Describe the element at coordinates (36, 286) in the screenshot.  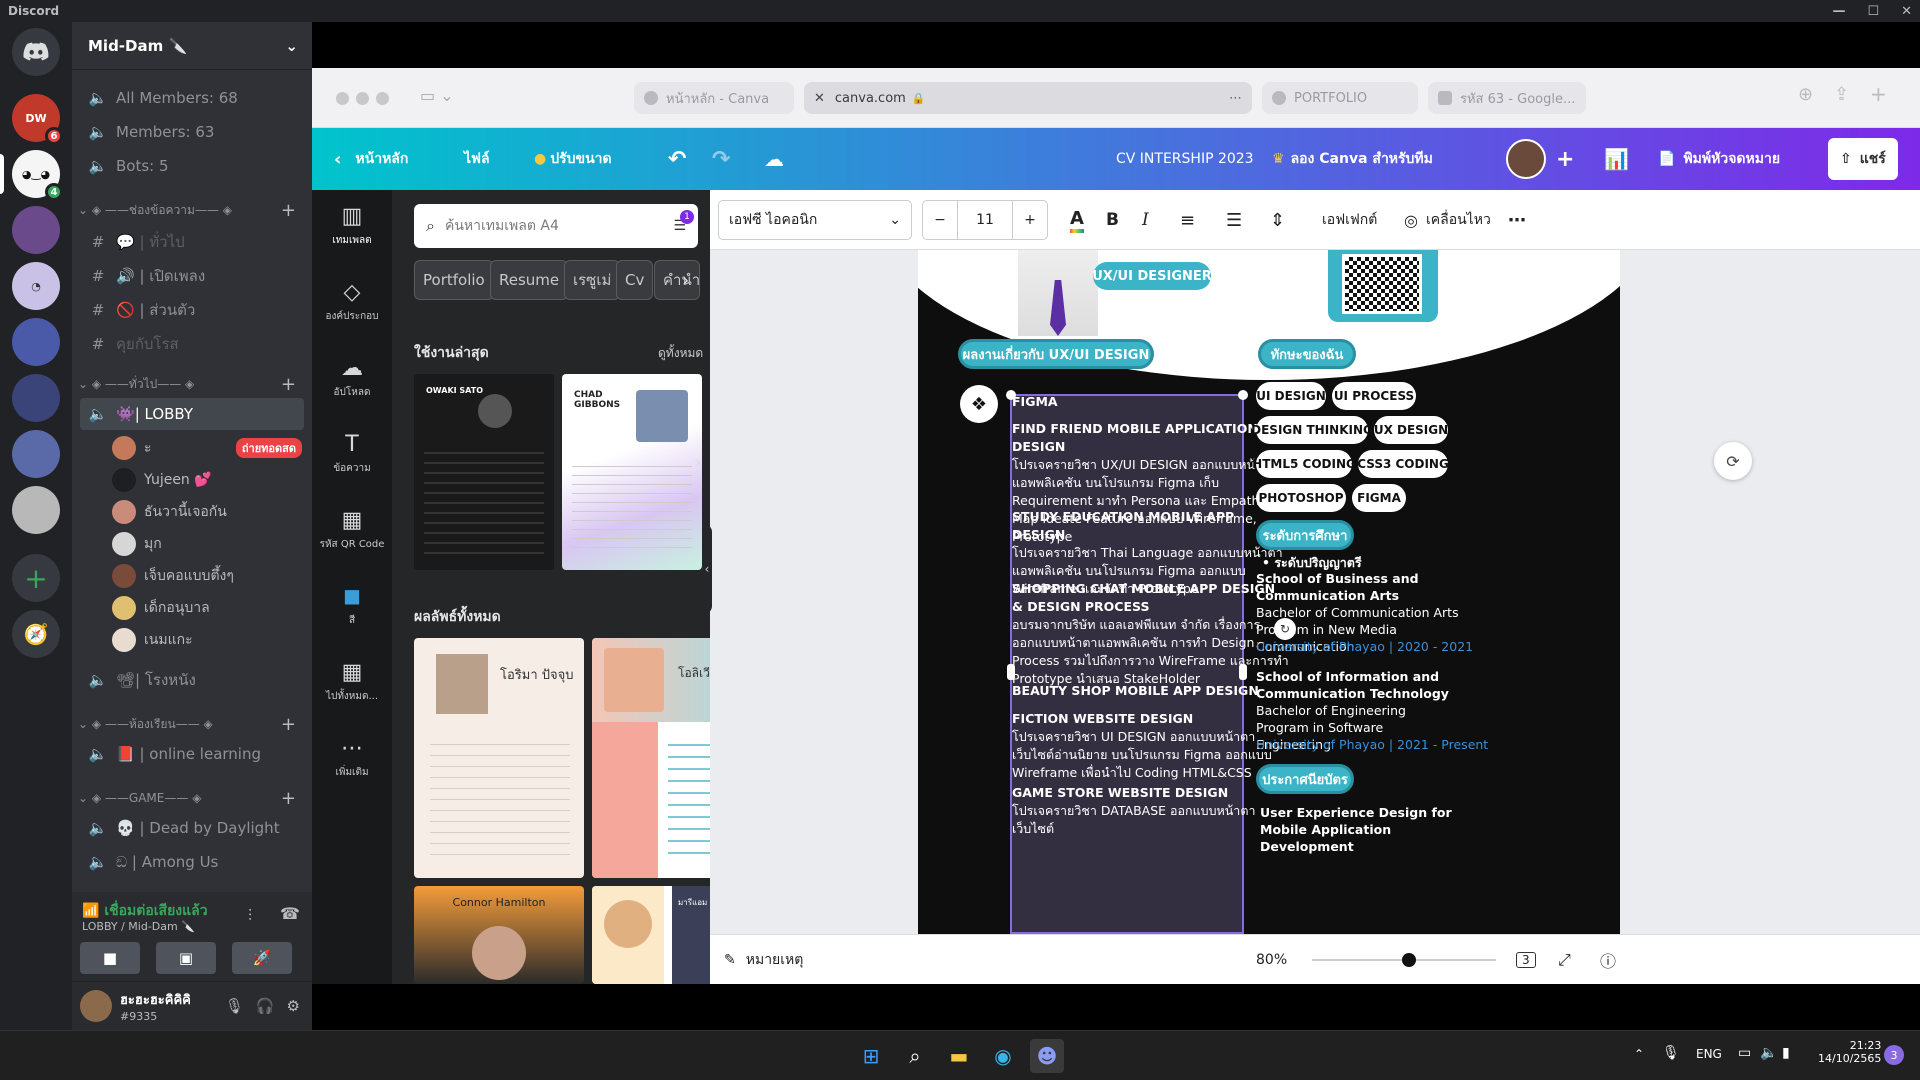
I see `server-icon-4: ◔` at that location.